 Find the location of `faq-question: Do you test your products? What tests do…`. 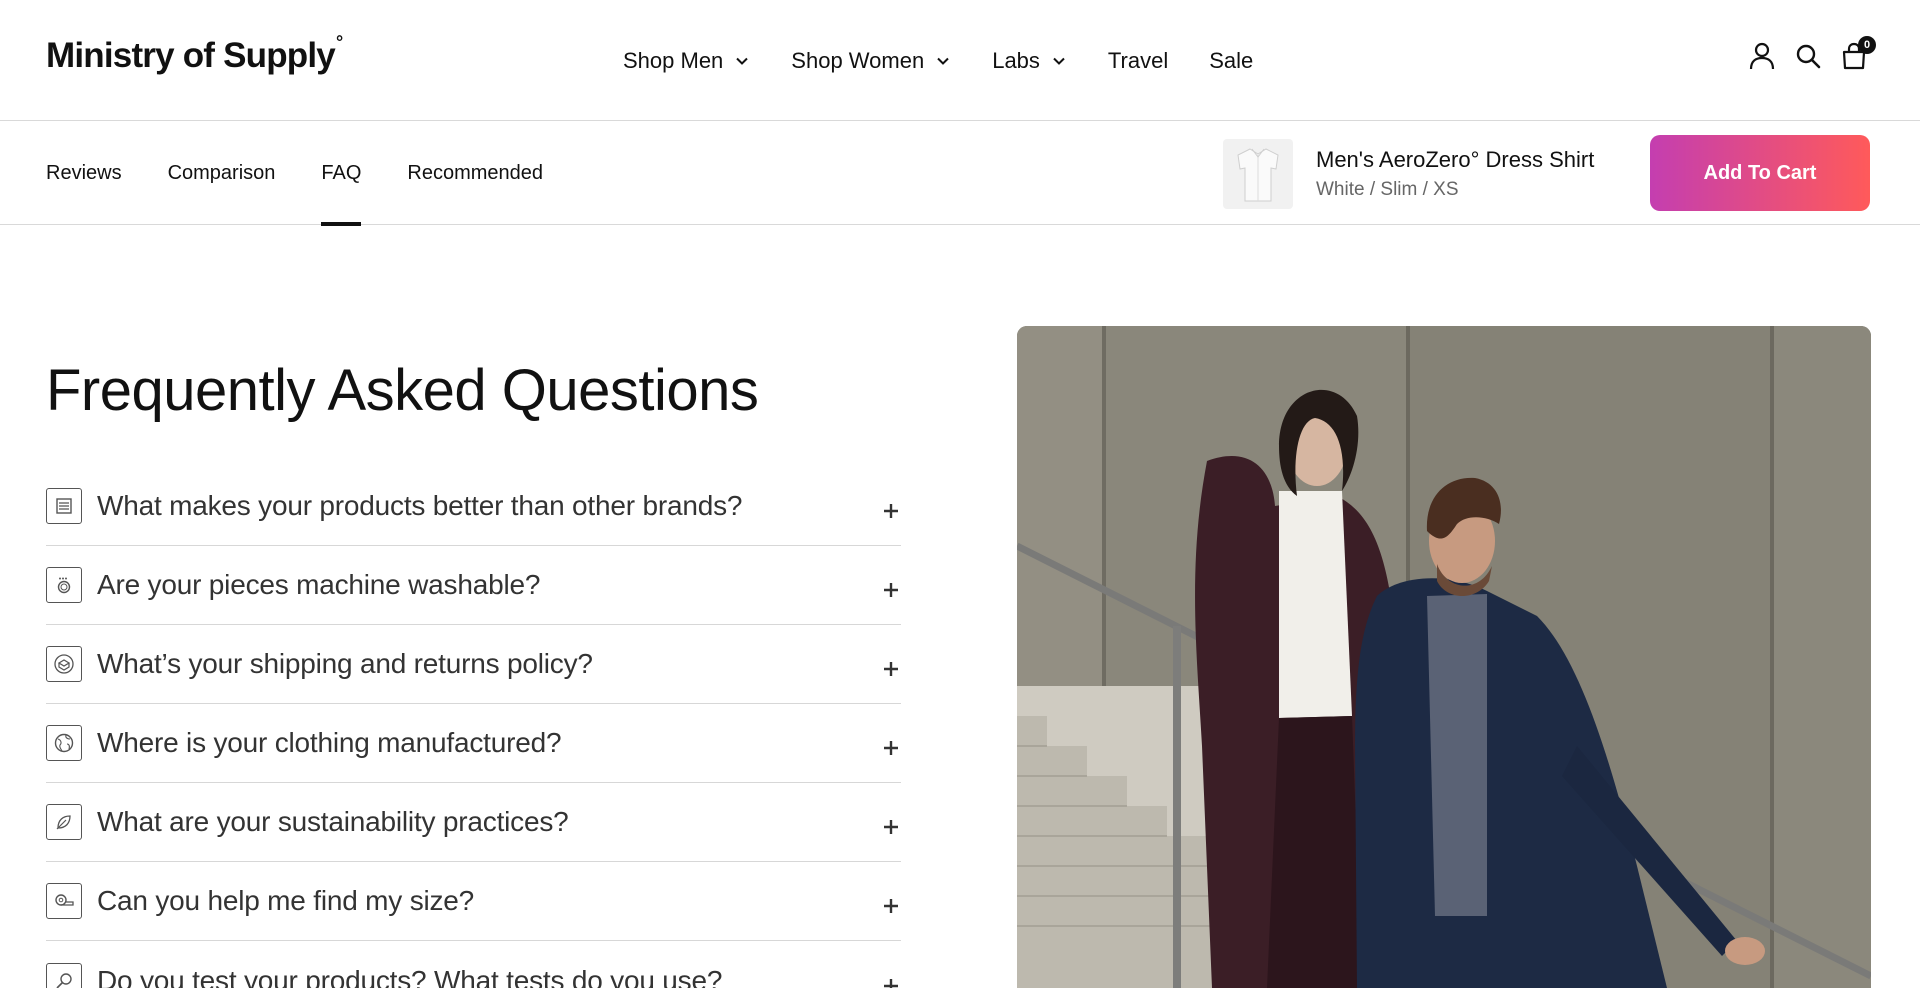

faq-question: Do you test your products? What tests do… is located at coordinates (410, 976).